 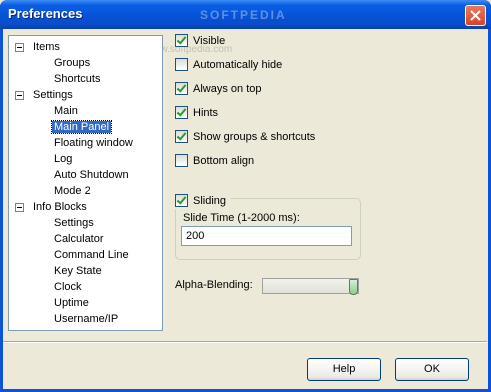 What do you see at coordinates (46, 47) in the screenshot?
I see `tree-item-label: Items` at bounding box center [46, 47].